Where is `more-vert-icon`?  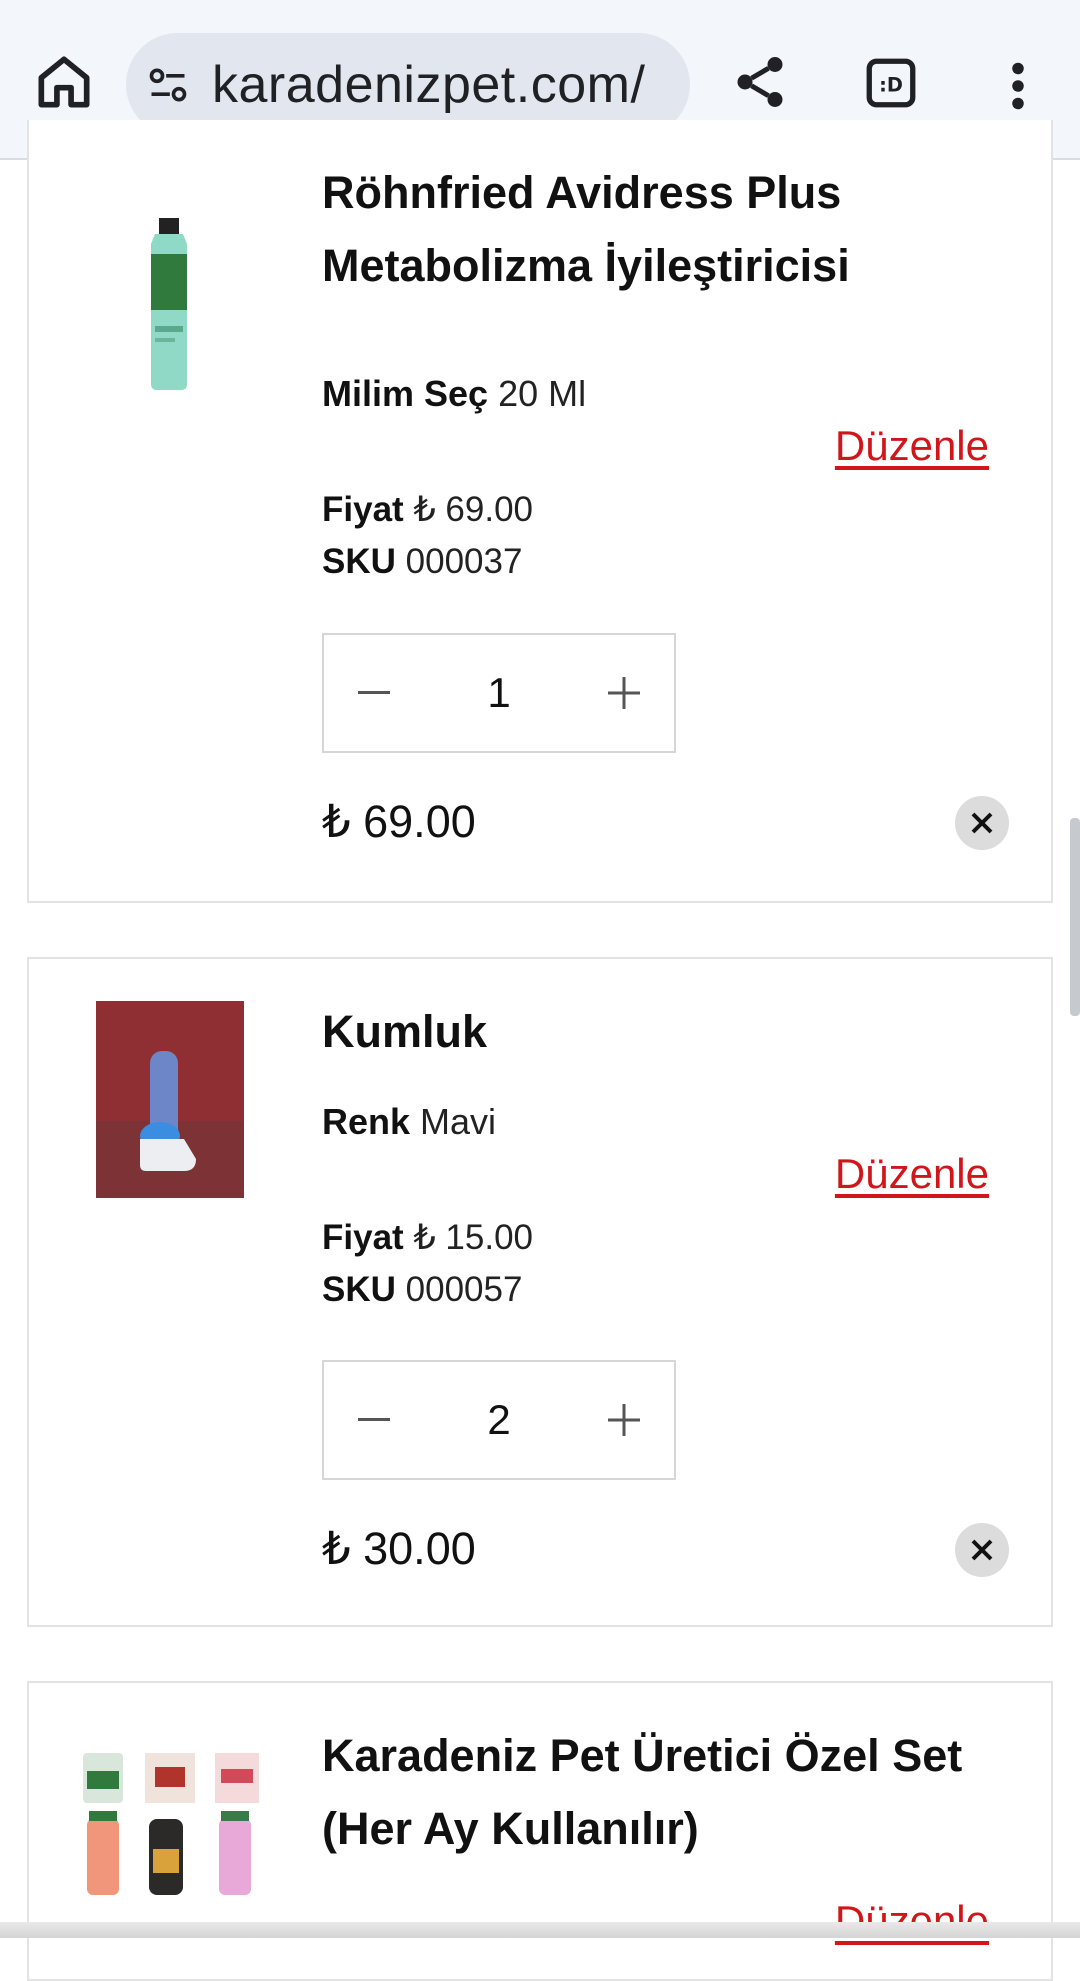
more-vert-icon is located at coordinates (1018, 86).